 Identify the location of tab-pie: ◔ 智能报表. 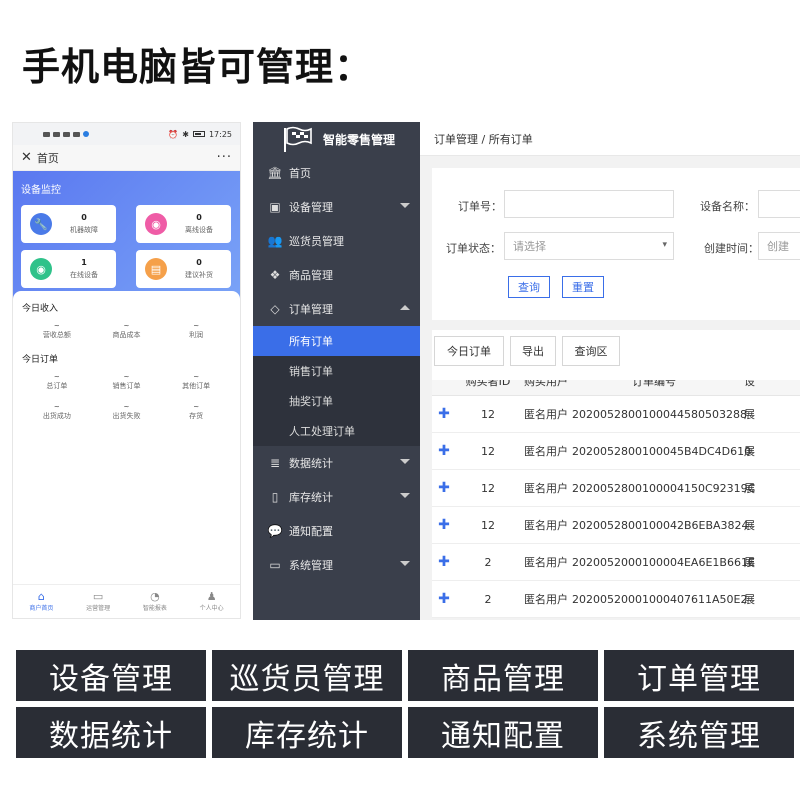
(155, 601).